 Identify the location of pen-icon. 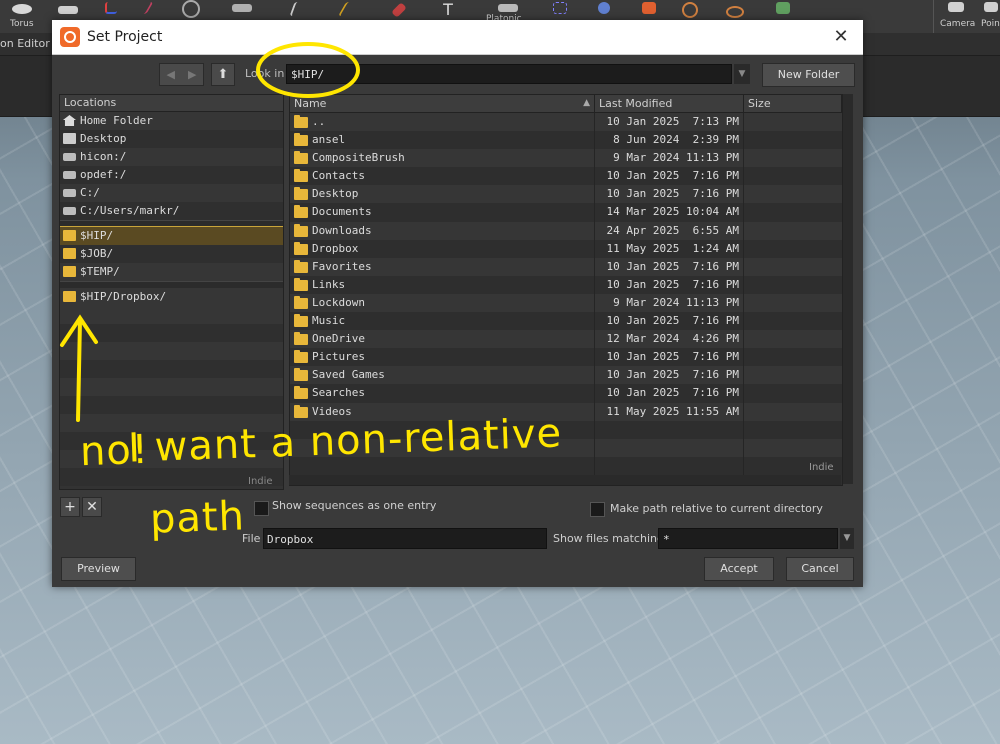
(346, 9).